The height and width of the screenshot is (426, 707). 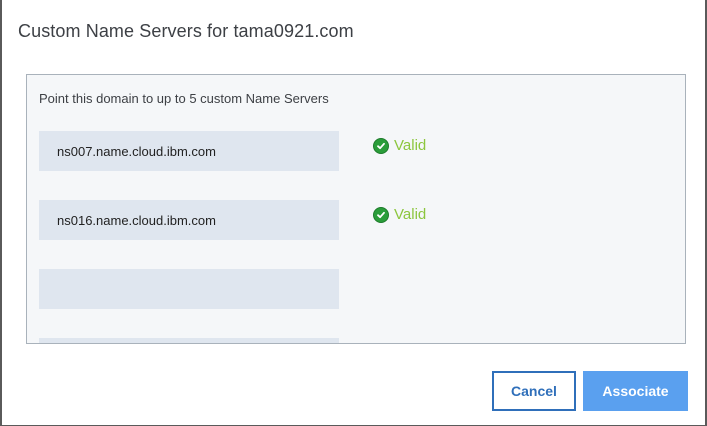 I want to click on dialog-title: Custom Name Servers for tama0921.com, so click(x=186, y=31).